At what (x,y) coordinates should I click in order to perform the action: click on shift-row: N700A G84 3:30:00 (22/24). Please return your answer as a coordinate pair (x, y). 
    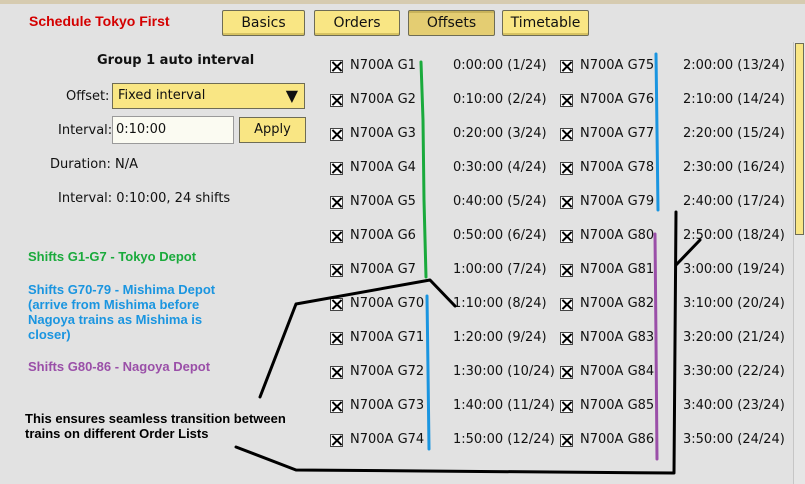
    Looking at the image, I should click on (395, 373).